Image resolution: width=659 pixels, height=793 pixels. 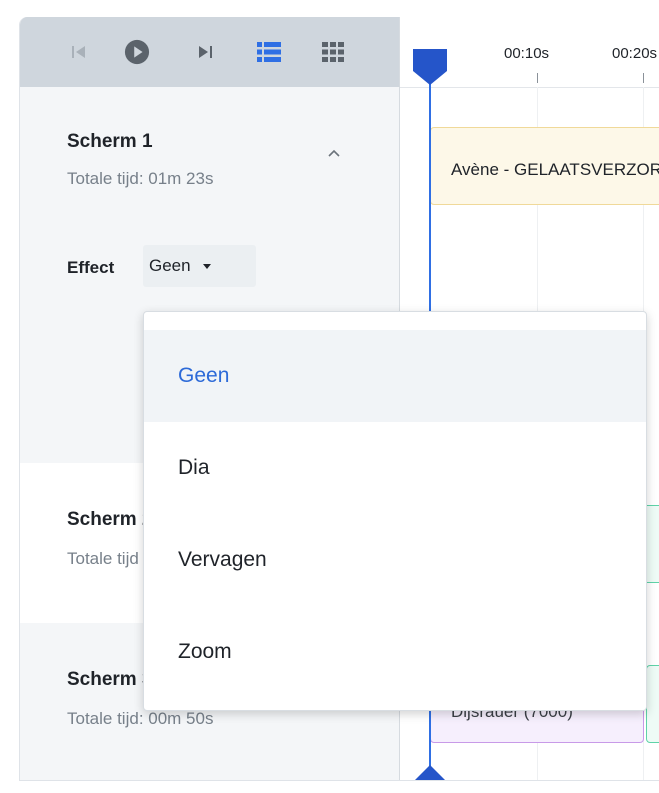 What do you see at coordinates (635, 53) in the screenshot?
I see `tick-label: 00:20s` at bounding box center [635, 53].